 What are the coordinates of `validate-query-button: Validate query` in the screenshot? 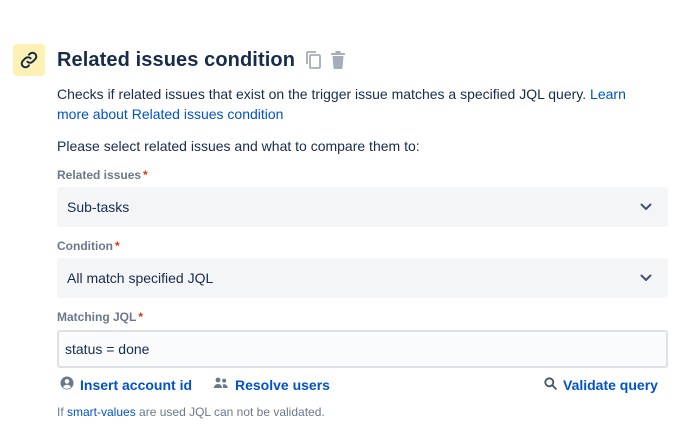 It's located at (601, 385).